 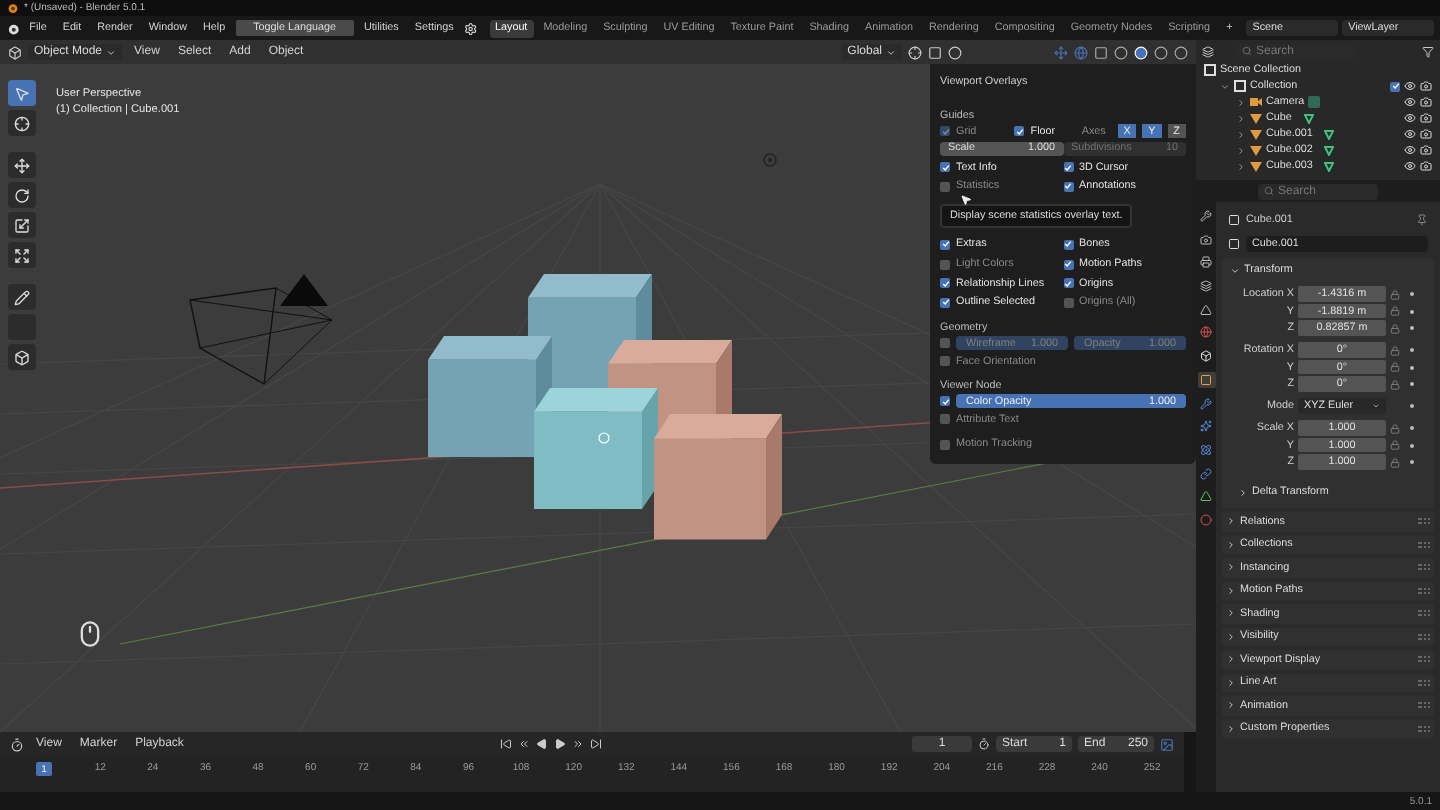 What do you see at coordinates (1101, 52) in the screenshot?
I see `xray-icon` at bounding box center [1101, 52].